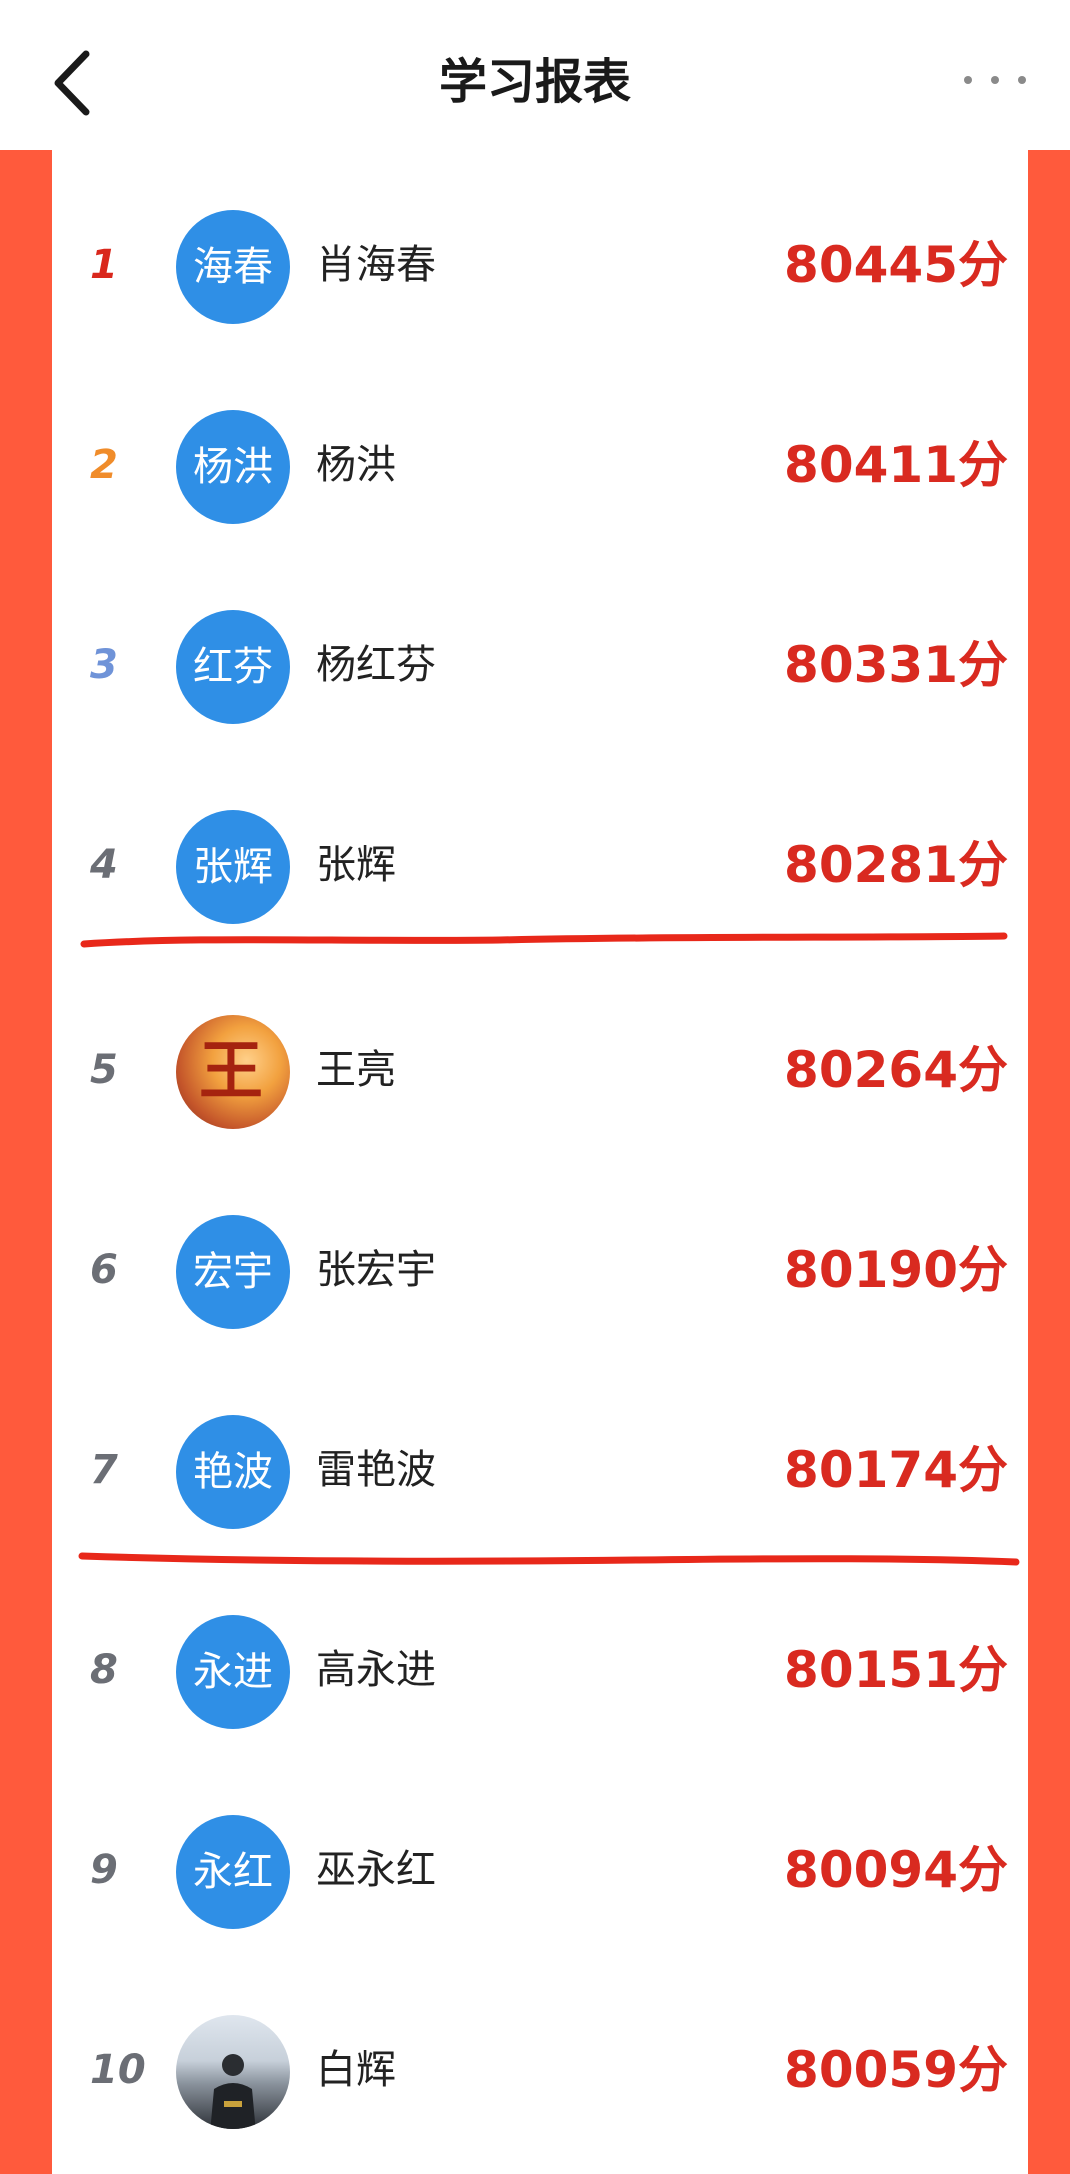 Image resolution: width=1070 pixels, height=2174 pixels. Describe the element at coordinates (118, 2070) in the screenshot. I see `rank-number: 10` at that location.